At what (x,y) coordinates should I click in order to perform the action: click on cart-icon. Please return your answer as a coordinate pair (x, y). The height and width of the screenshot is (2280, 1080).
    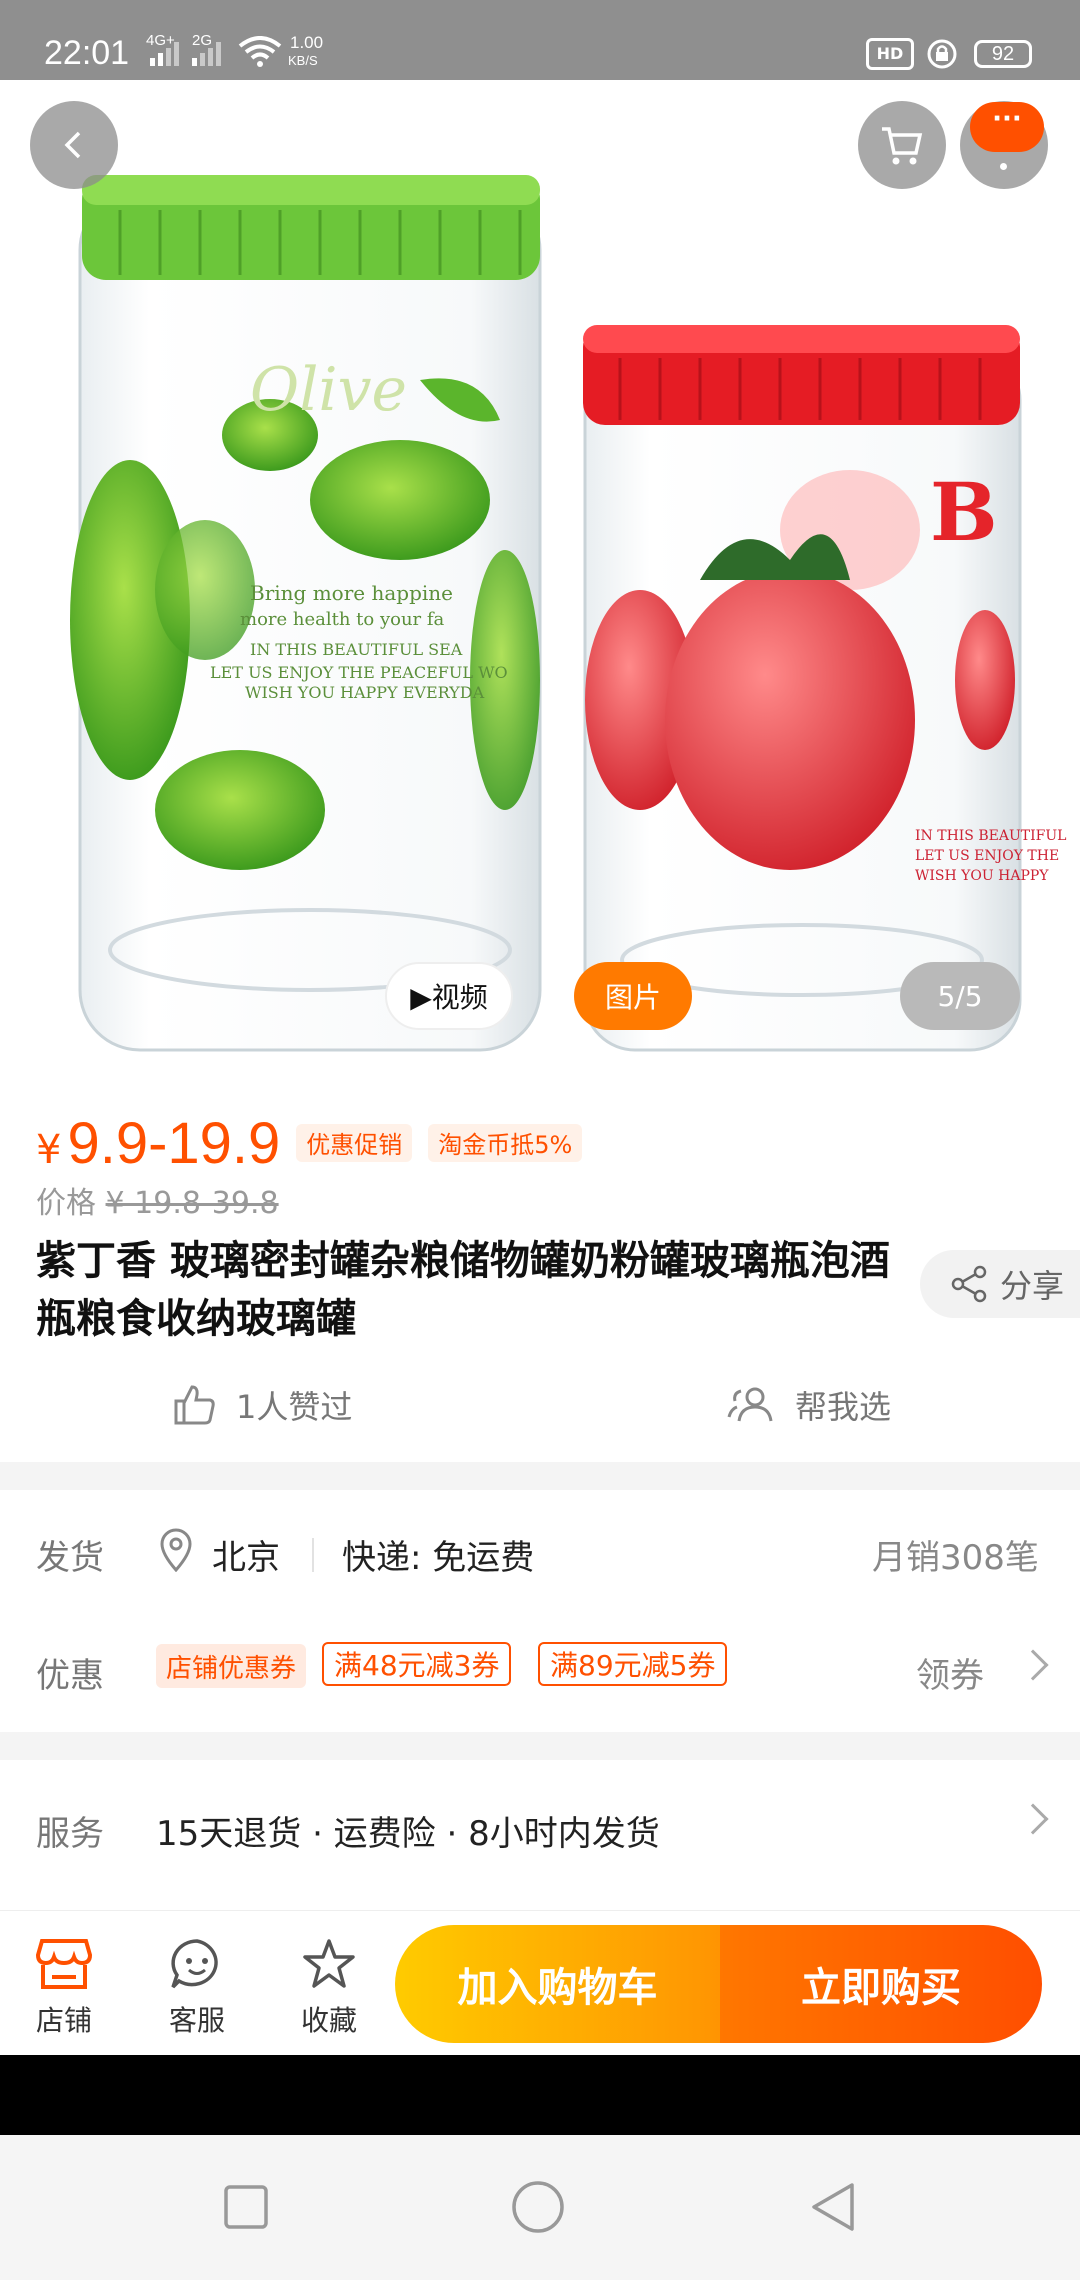
    Looking at the image, I should click on (902, 146).